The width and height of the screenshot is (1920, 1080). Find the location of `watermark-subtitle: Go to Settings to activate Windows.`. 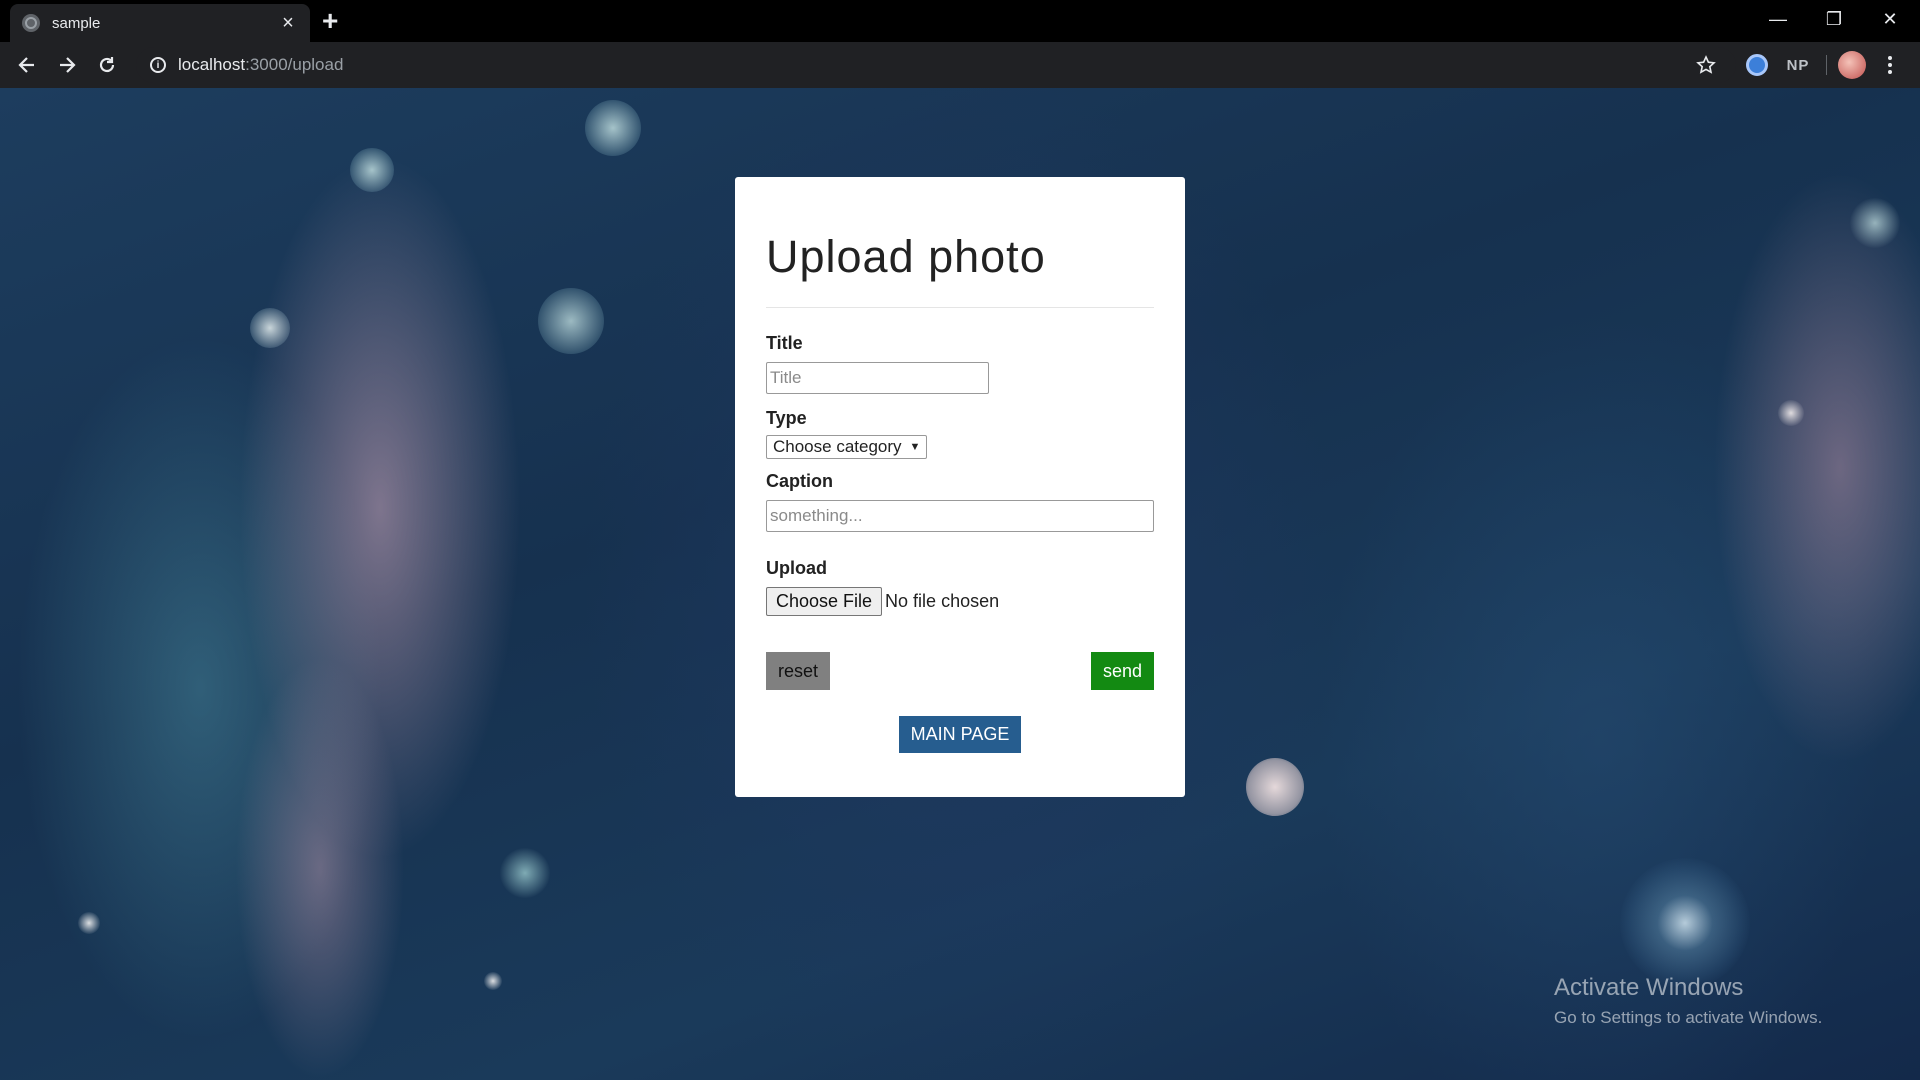

watermark-subtitle: Go to Settings to activate Windows. is located at coordinates (1688, 1017).